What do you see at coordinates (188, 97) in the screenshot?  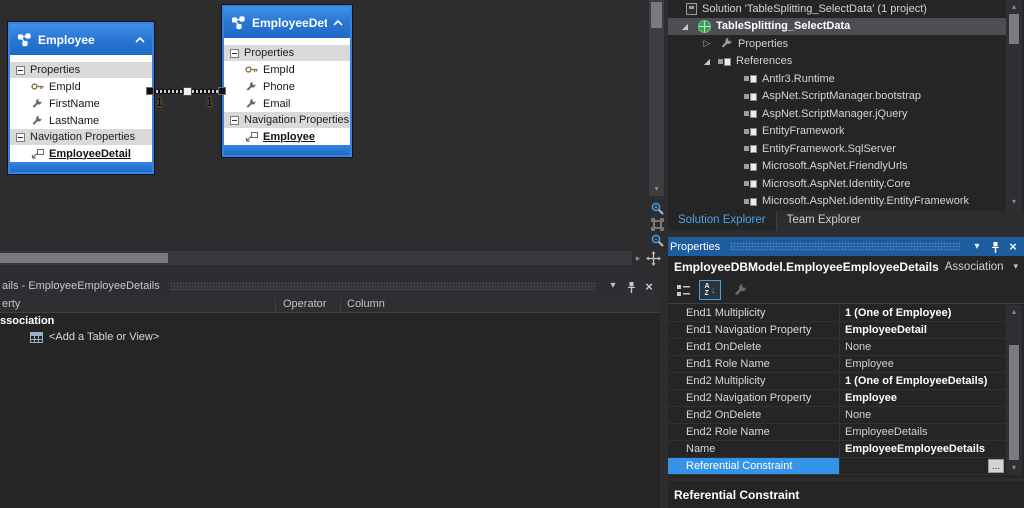 I see `association-connector: 1 1` at bounding box center [188, 97].